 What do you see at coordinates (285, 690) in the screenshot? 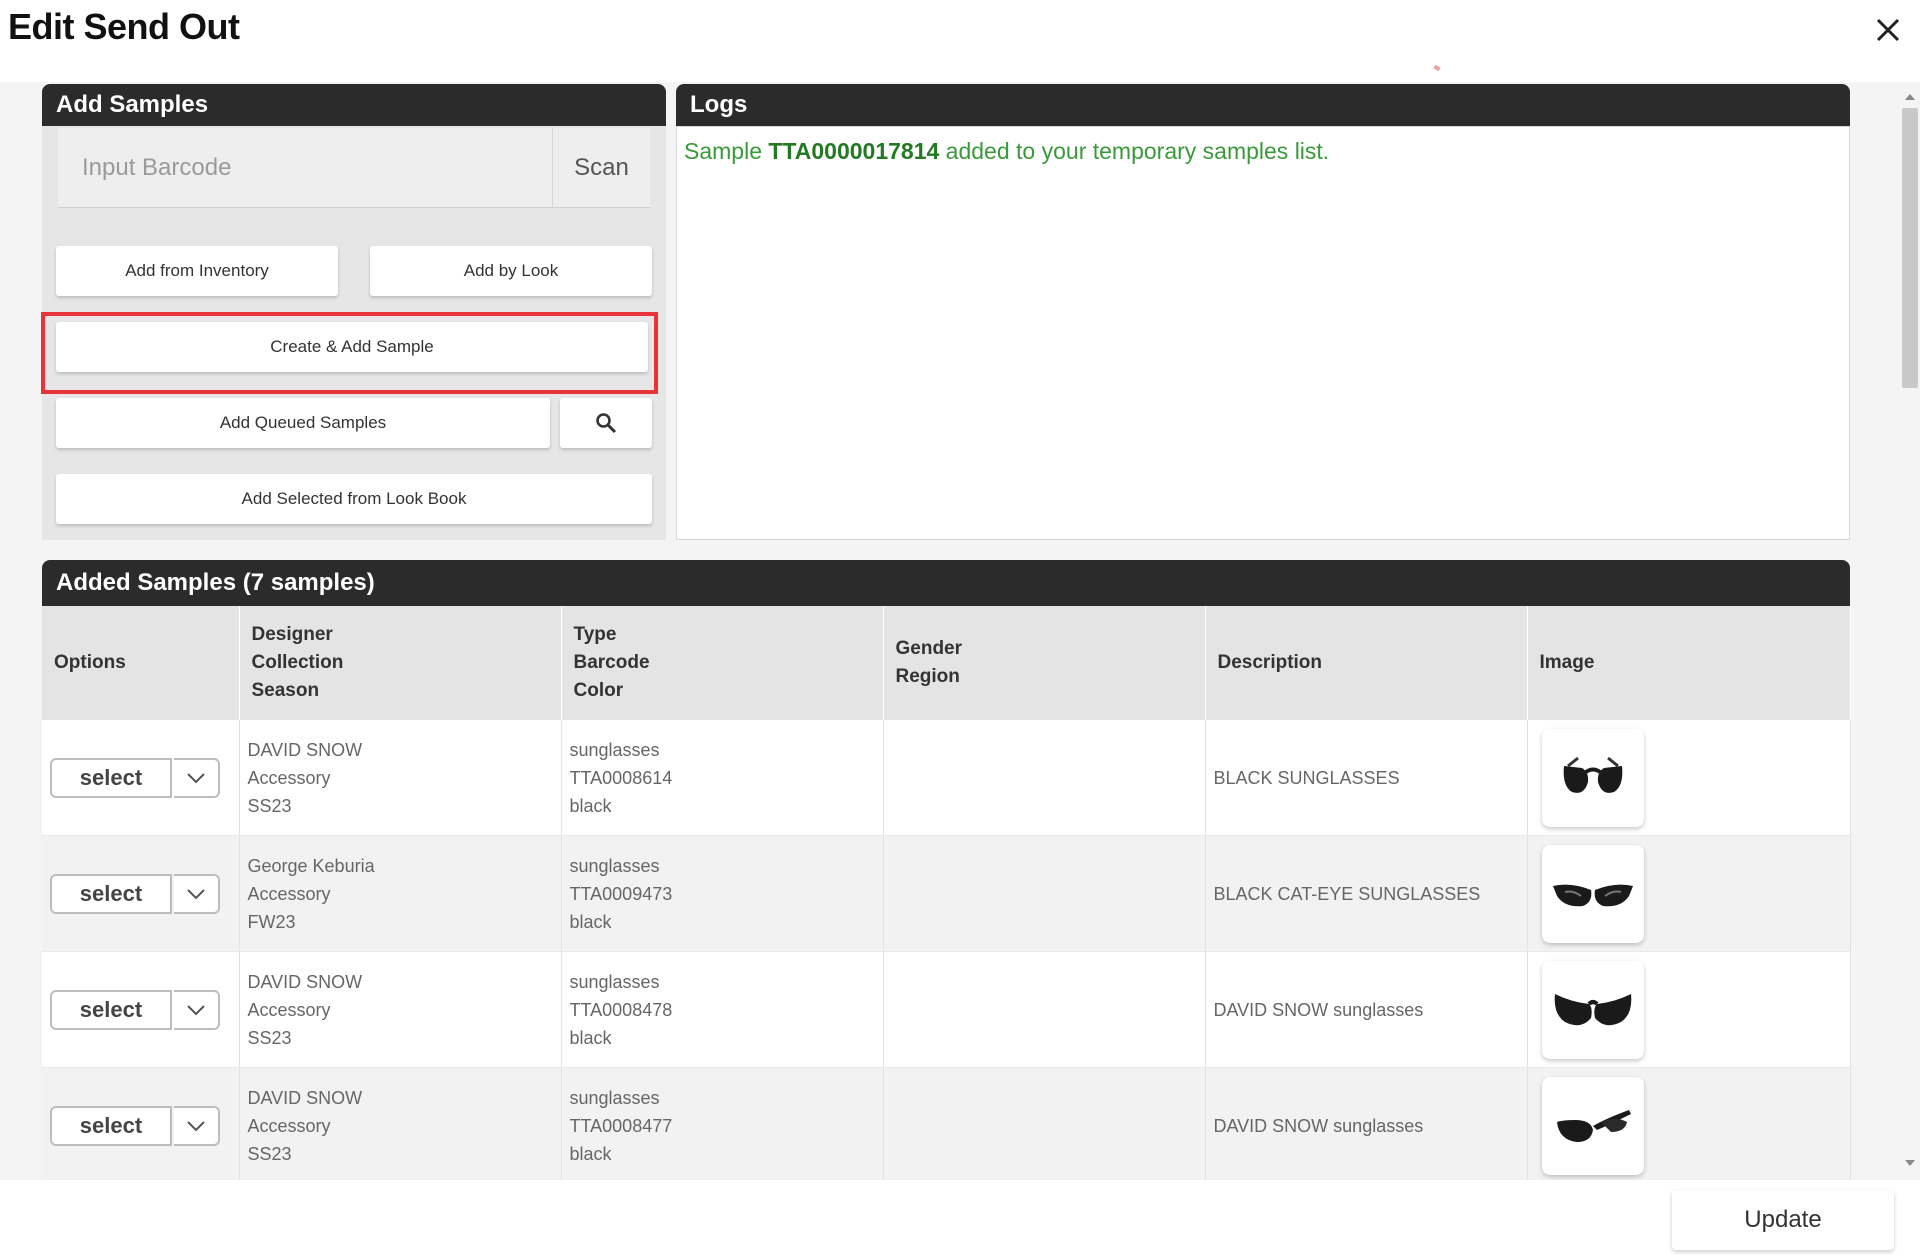
I see `col-designer-l3: Season` at bounding box center [285, 690].